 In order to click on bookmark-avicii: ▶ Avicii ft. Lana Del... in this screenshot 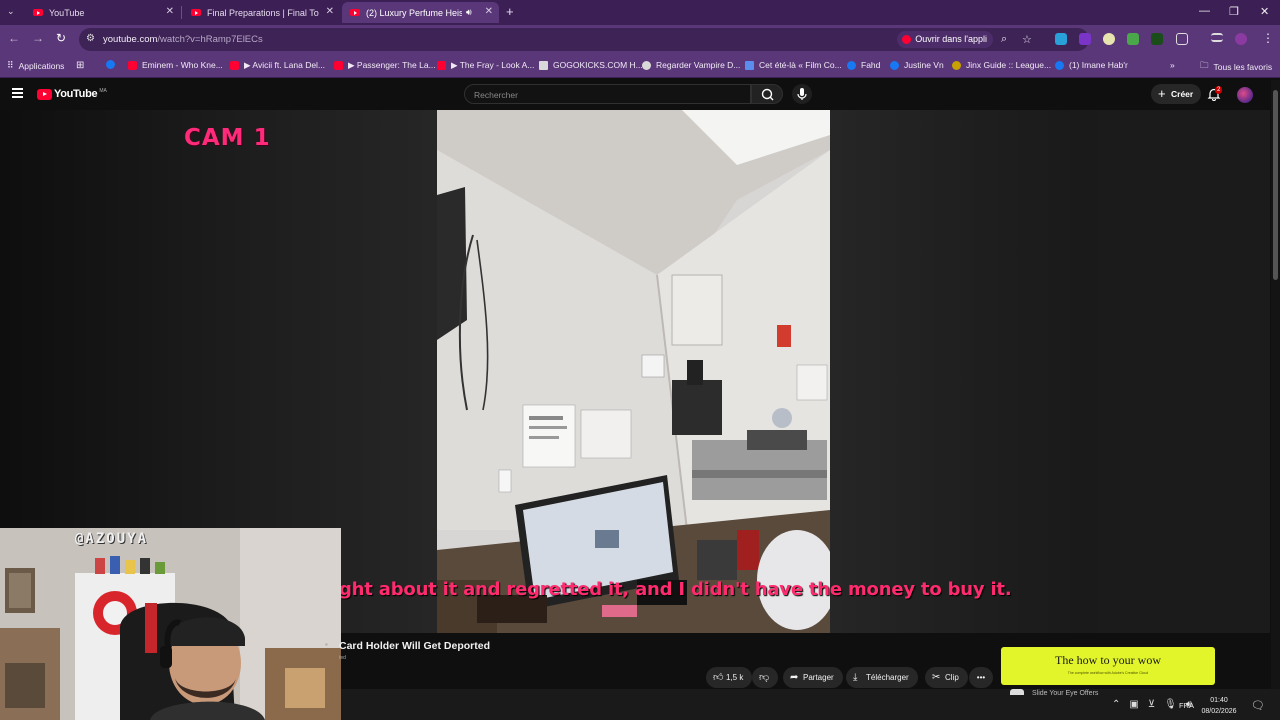, I will do `click(277, 65)`.